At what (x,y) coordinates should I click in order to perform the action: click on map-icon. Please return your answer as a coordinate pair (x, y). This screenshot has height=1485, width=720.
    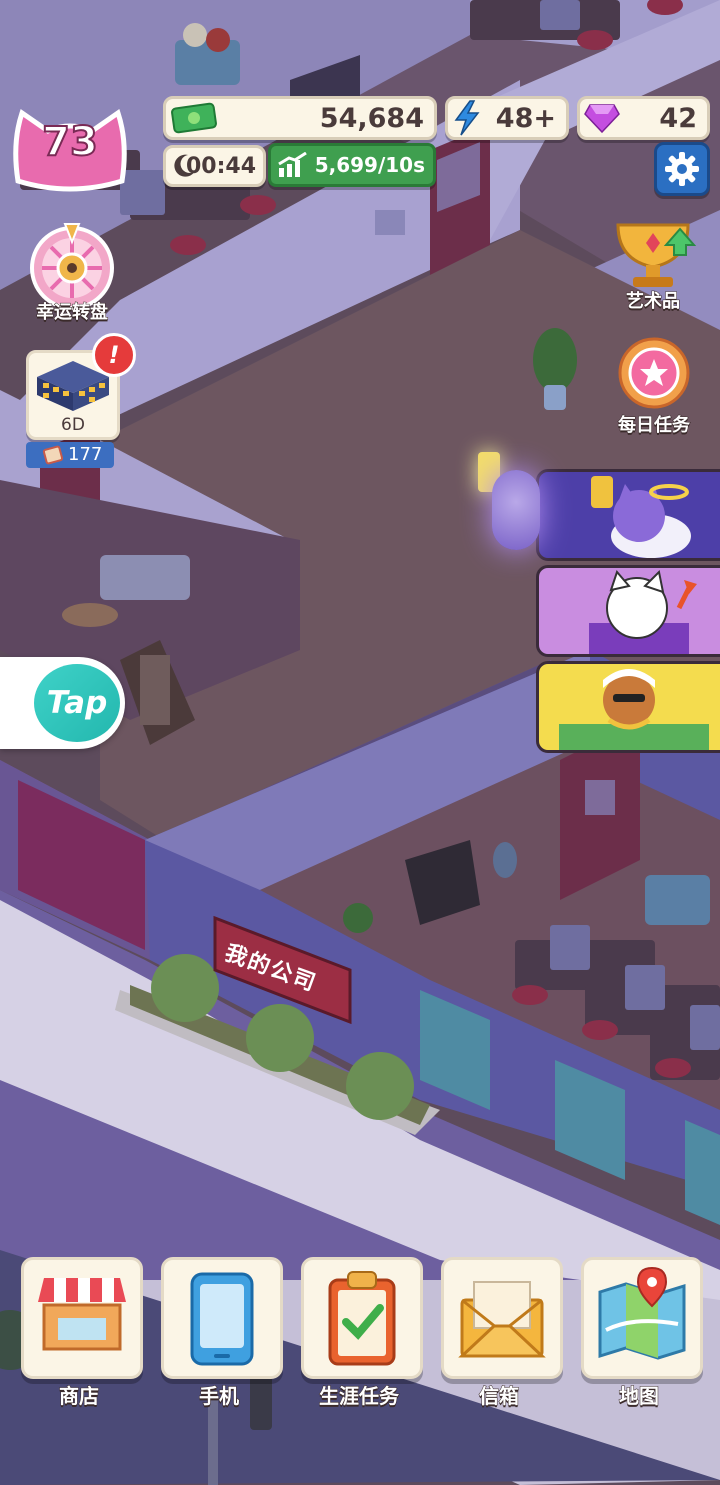
    Looking at the image, I should click on (642, 1313).